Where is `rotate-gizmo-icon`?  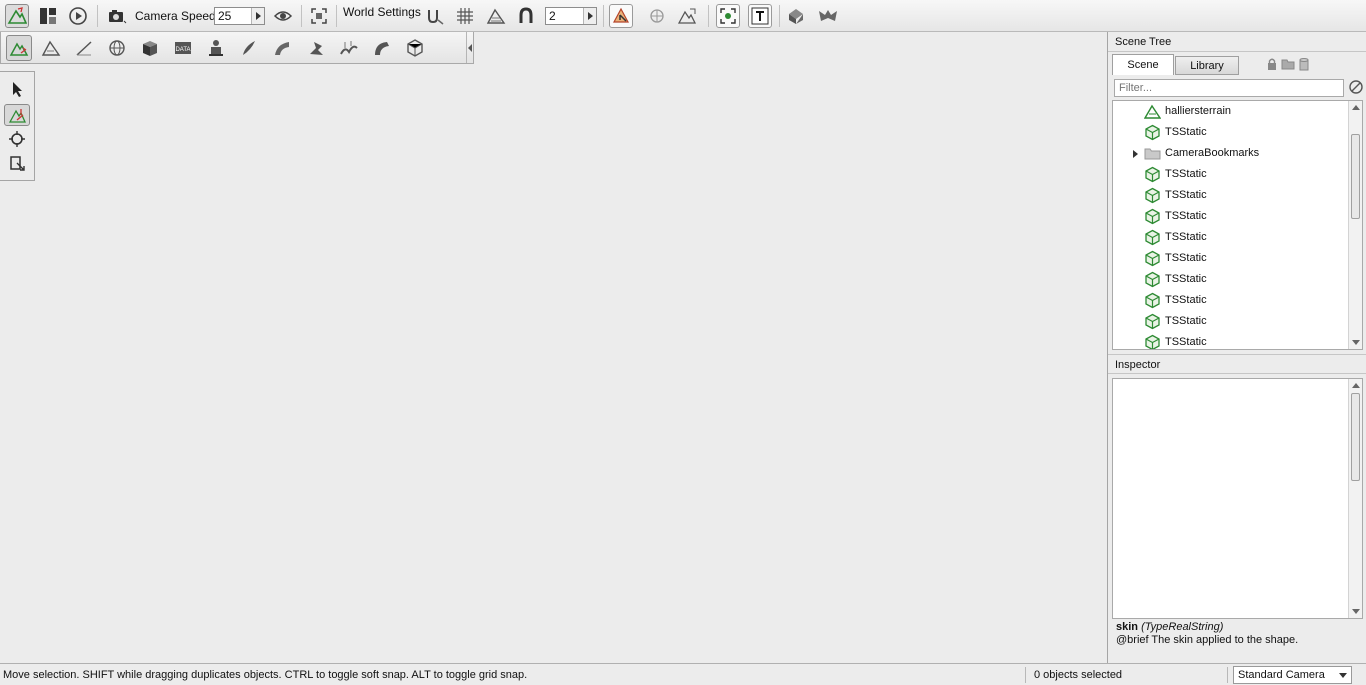 rotate-gizmo-icon is located at coordinates (17, 139).